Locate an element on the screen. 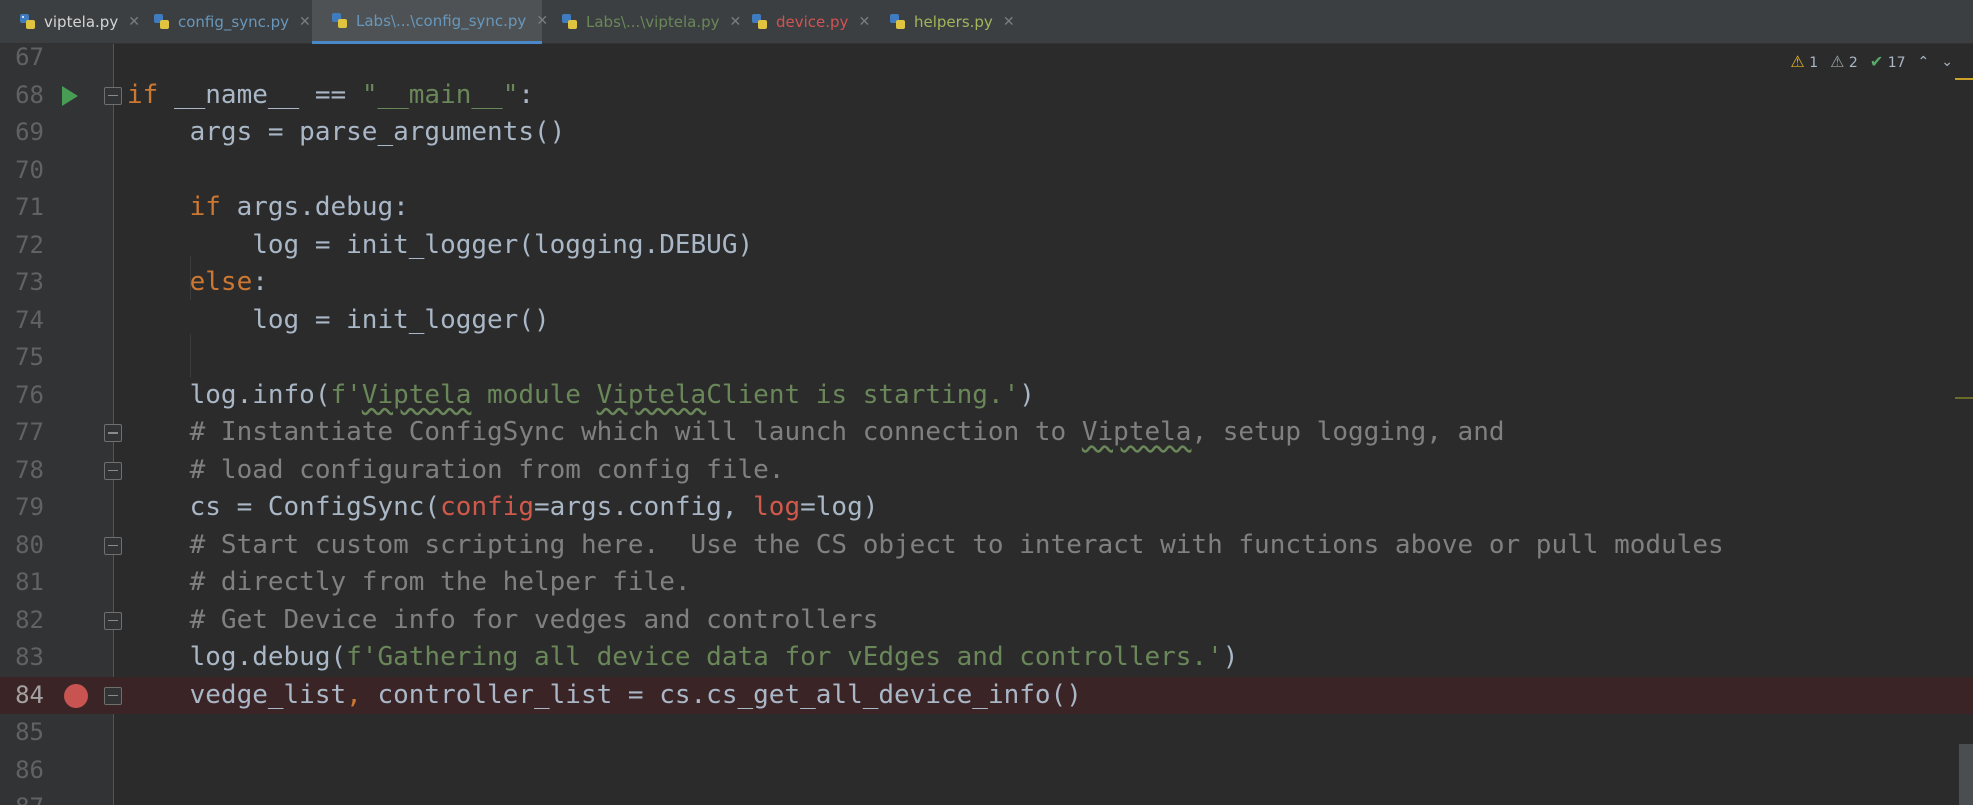 This screenshot has width=1973, height=805. line-number: 85 is located at coordinates (29, 732).